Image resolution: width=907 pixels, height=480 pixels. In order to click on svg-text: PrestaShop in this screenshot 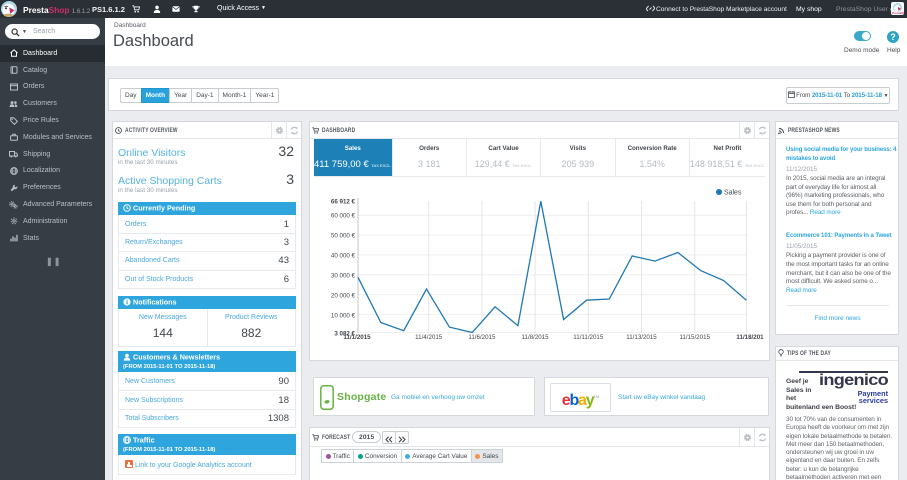, I will do `click(898, 13)`.